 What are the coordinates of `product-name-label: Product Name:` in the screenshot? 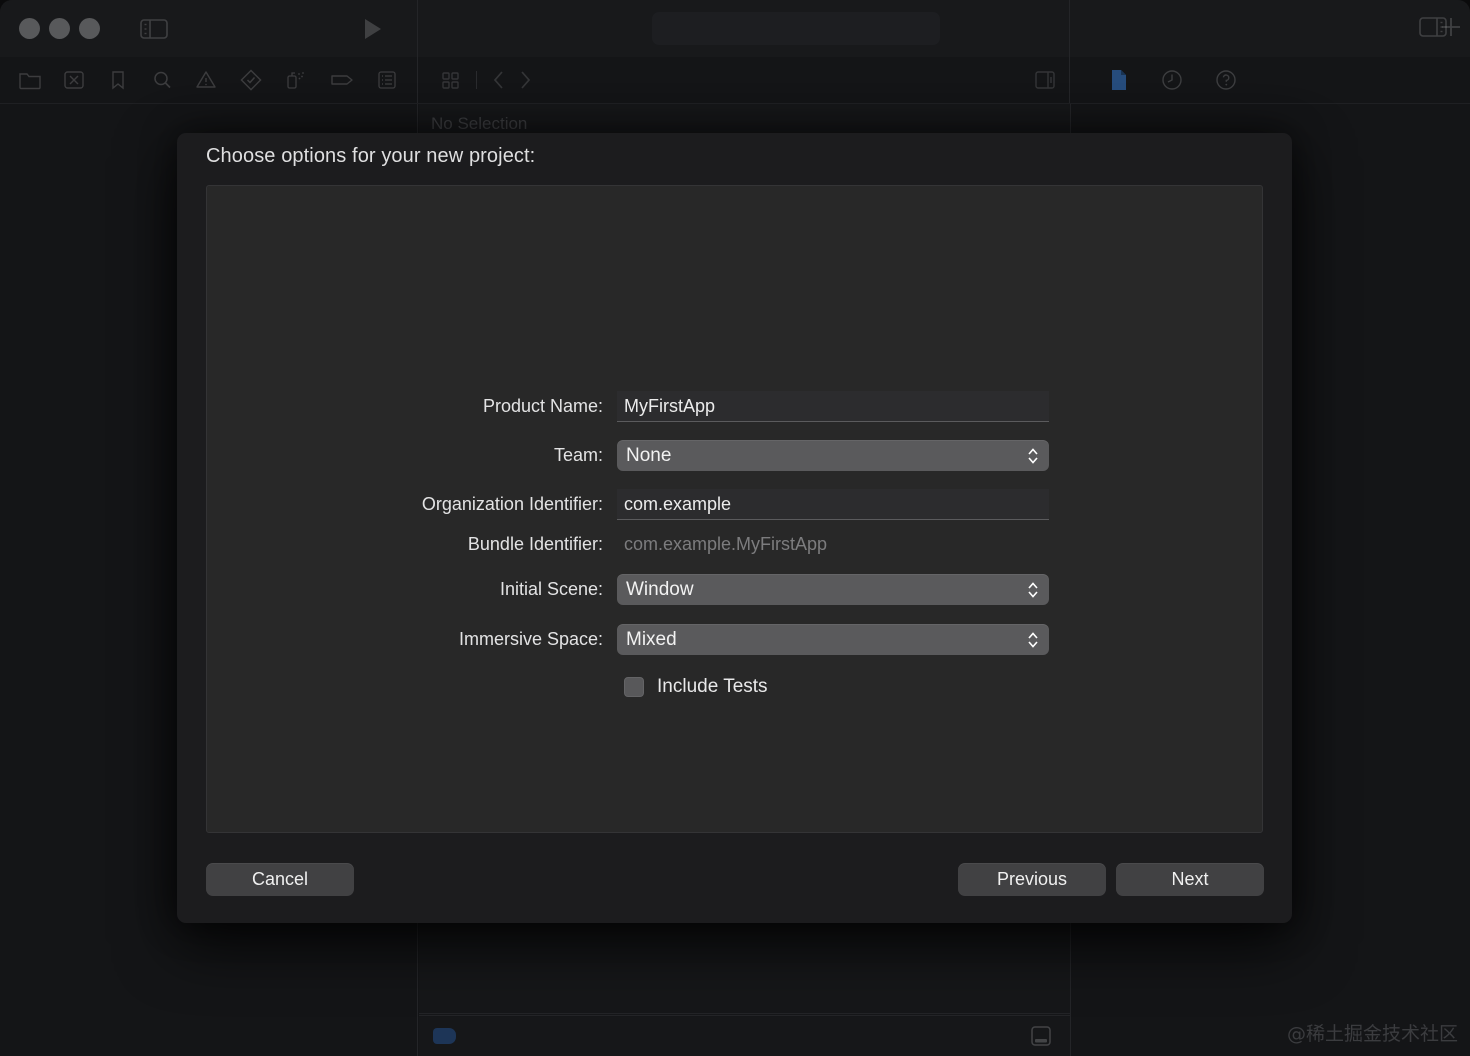 It's located at (542, 406).